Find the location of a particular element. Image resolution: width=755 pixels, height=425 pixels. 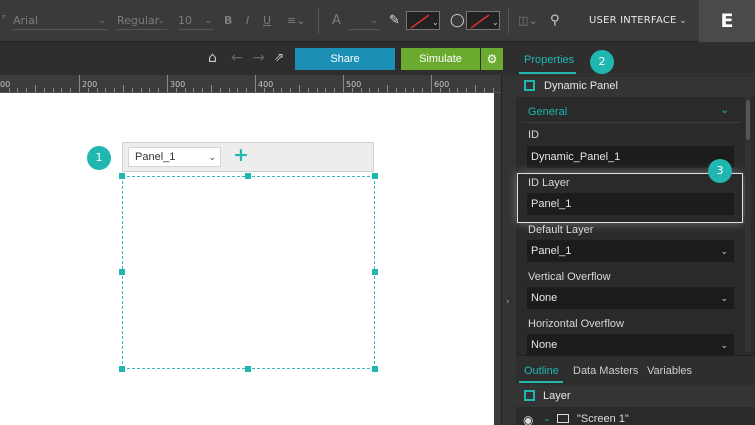

step-marker-3: 3 is located at coordinates (720, 171).